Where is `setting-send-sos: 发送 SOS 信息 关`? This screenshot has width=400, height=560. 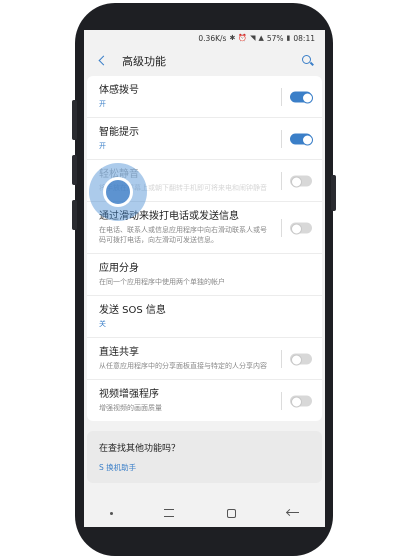
setting-send-sos: 发送 SOS 信息 关 is located at coordinates (204, 317).